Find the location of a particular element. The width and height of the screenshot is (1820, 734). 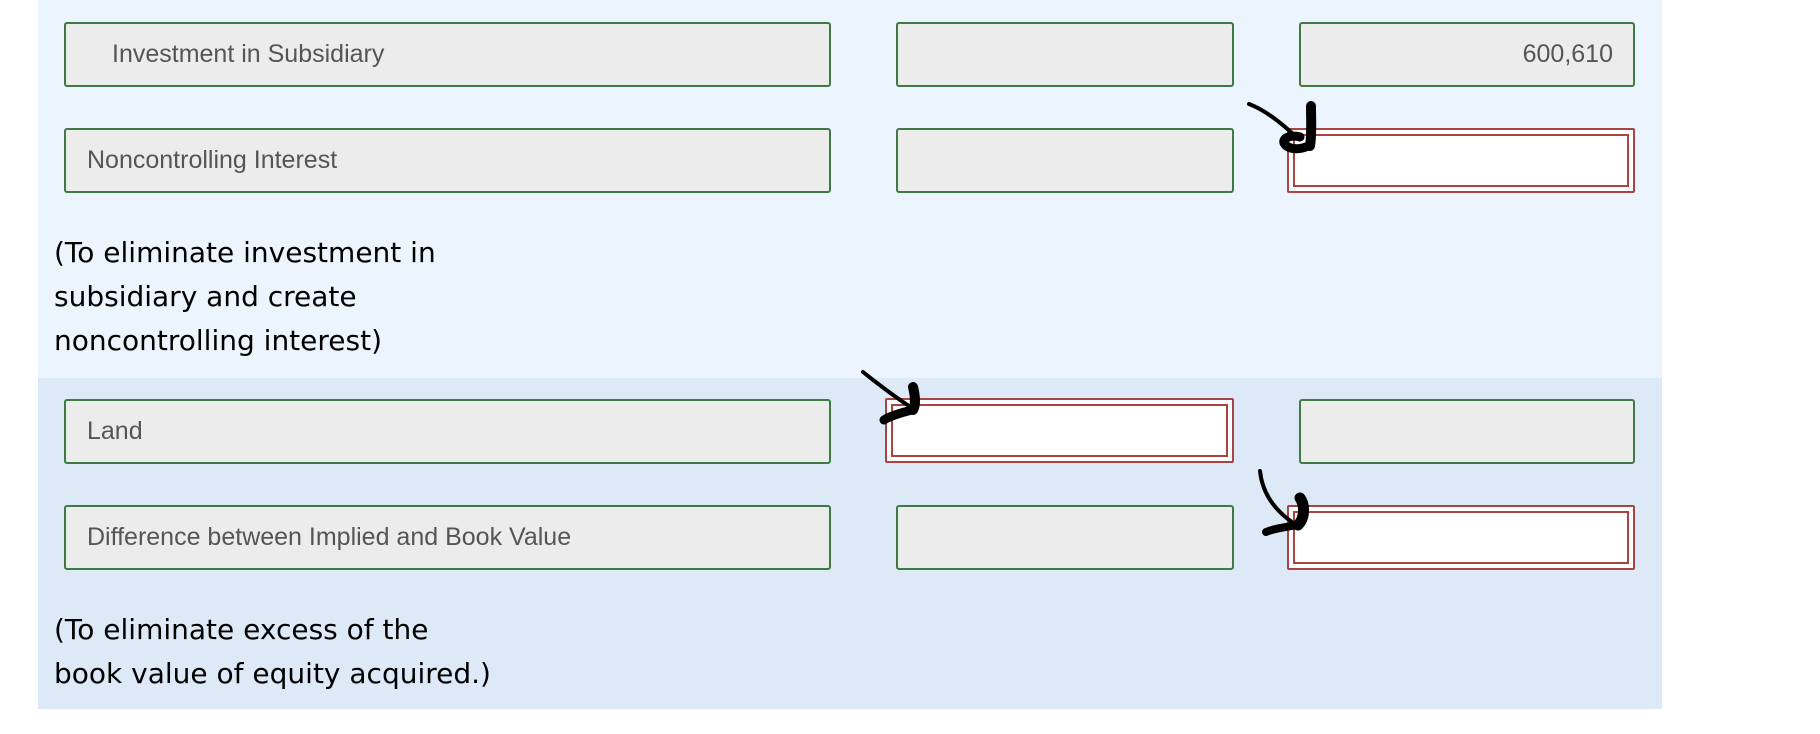

credit-field-land is located at coordinates (1467, 431).